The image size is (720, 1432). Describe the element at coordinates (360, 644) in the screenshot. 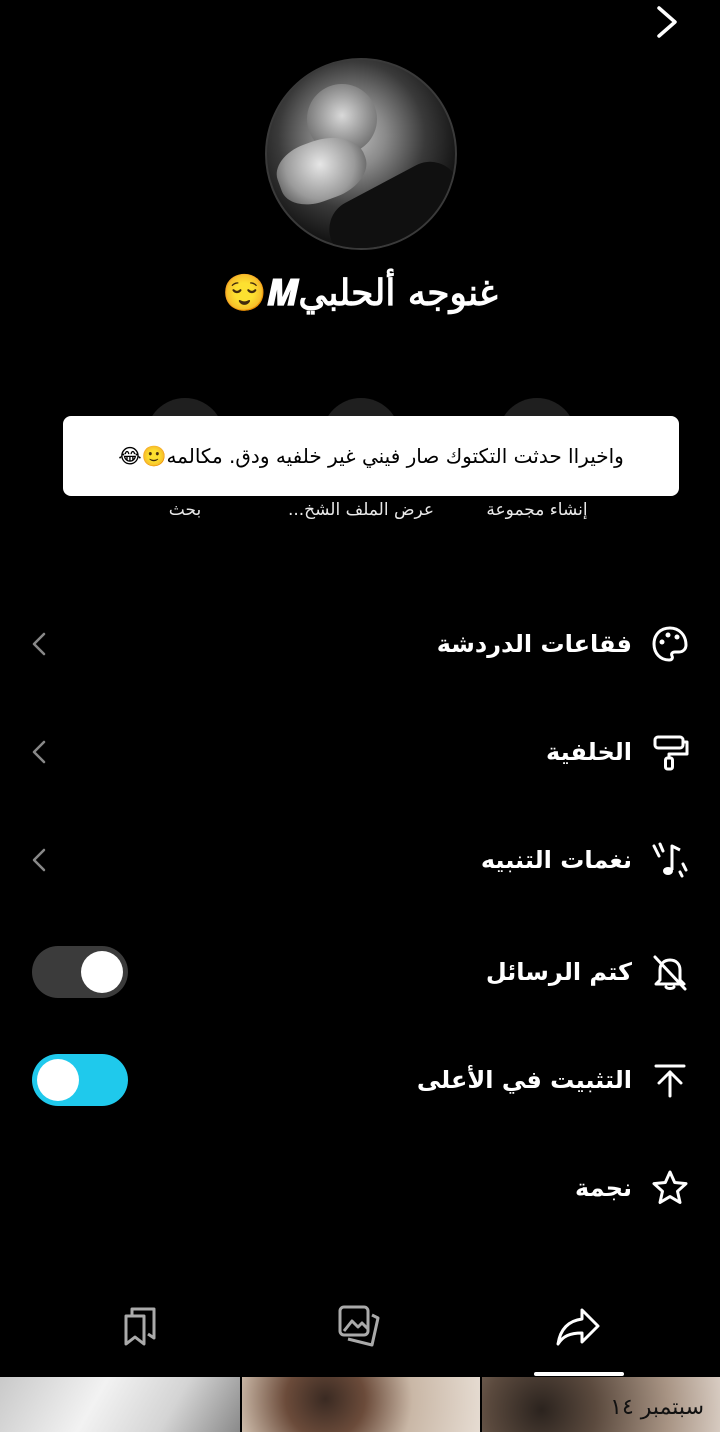

I see `setting-chat-bubbles: فقاعات الدردشة` at that location.